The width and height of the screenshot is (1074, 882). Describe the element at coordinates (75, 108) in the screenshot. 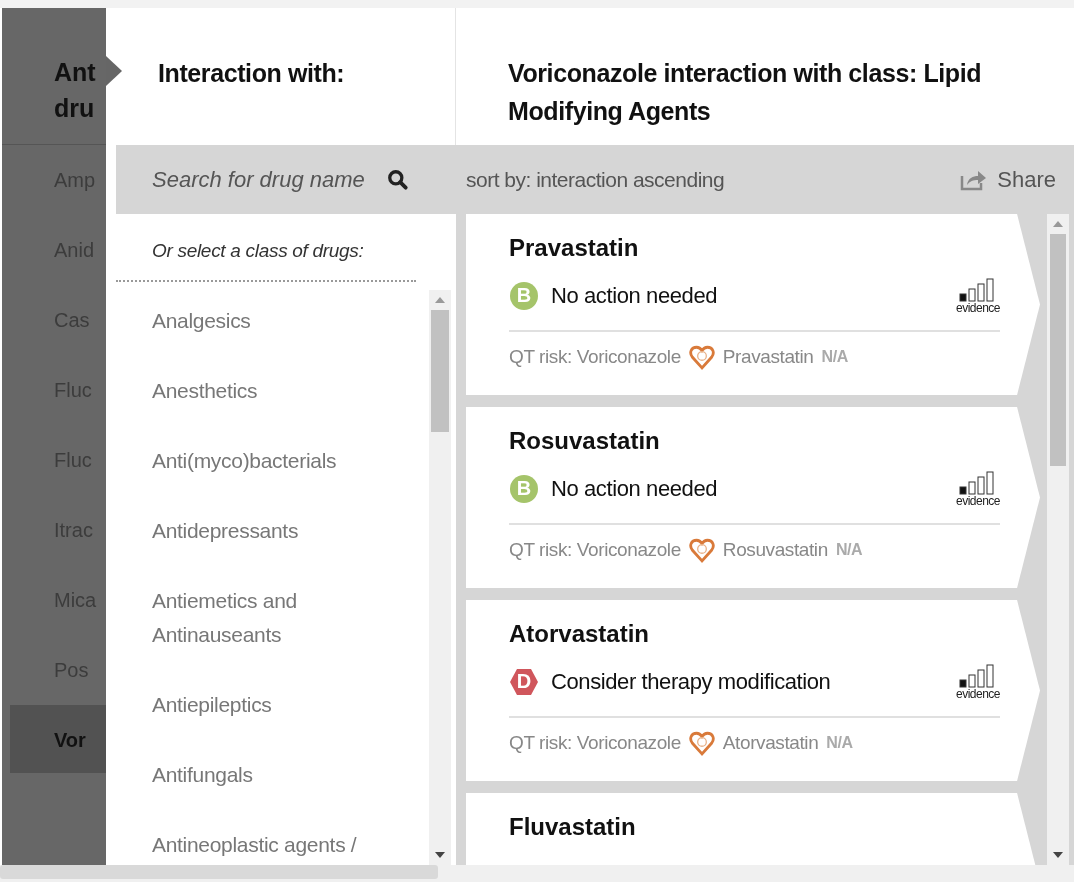

I see `panel-title: dru` at that location.